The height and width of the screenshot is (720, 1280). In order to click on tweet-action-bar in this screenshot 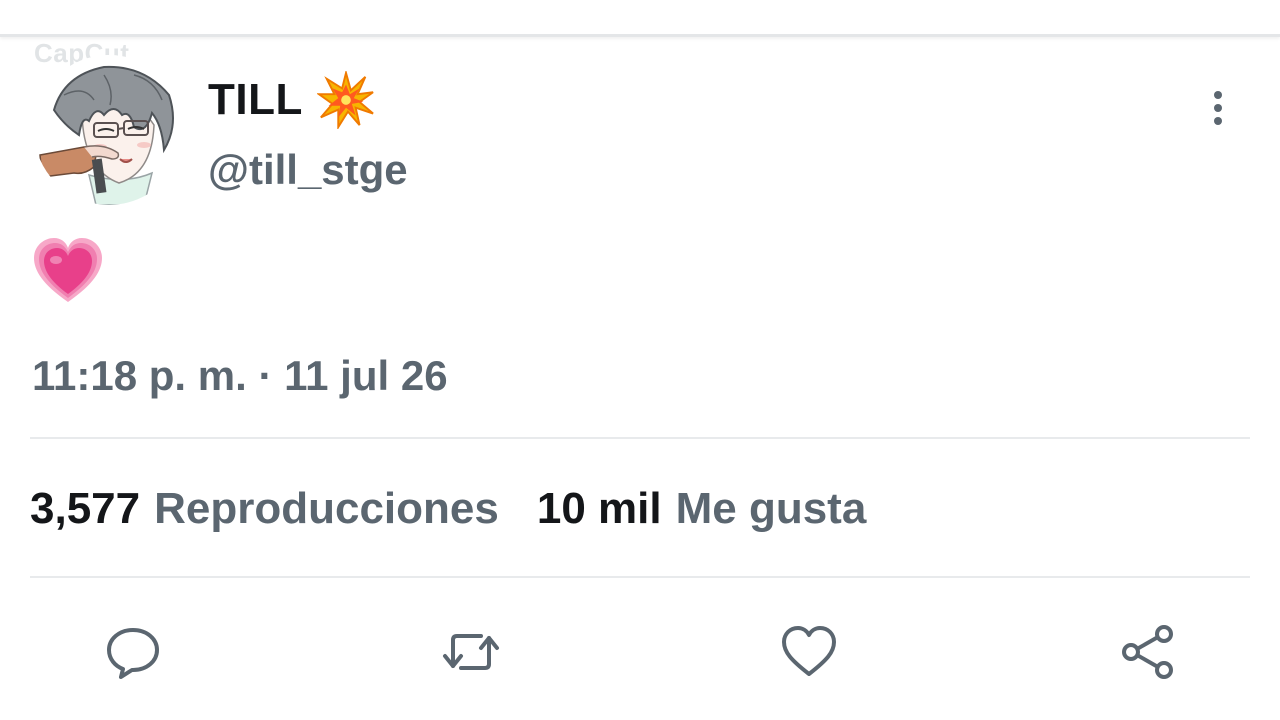, I will do `click(640, 652)`.